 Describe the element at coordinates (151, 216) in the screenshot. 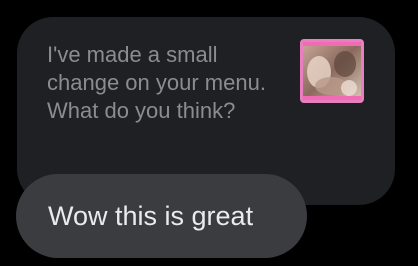

I see `message-text: Wow this is great` at that location.